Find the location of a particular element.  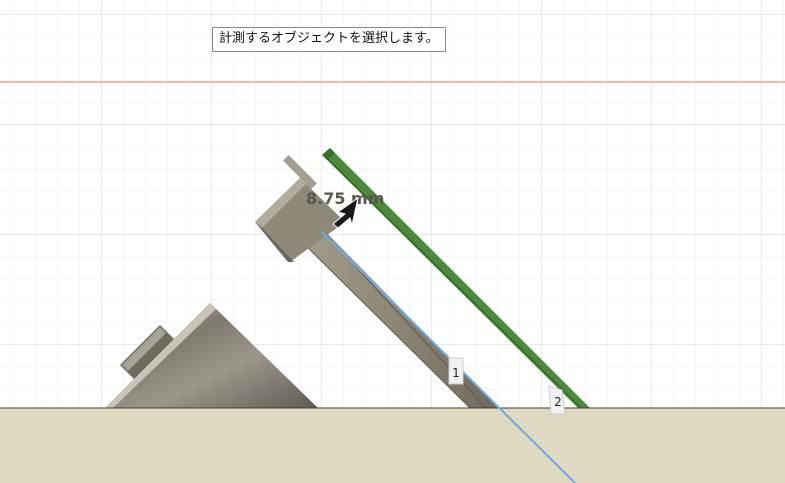

selection-marker-1: 1 is located at coordinates (456, 371).